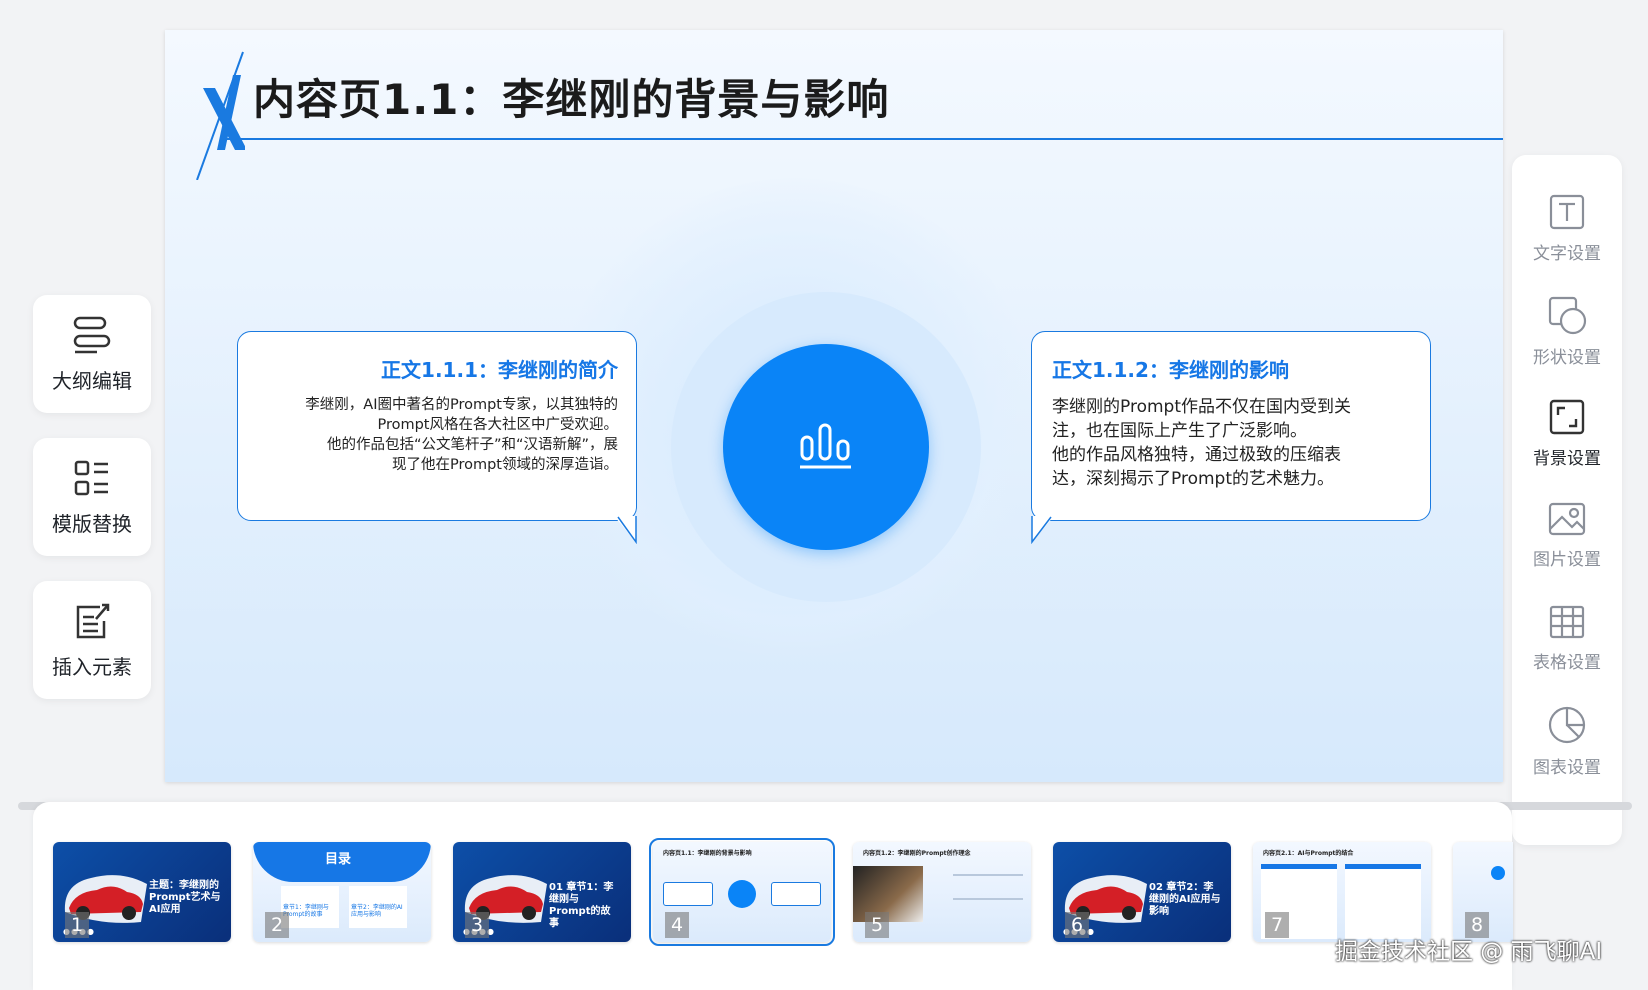 This screenshot has width=1648, height=990. I want to click on thumbnail-text: 内容页2.1：AI与Prompt的结合, so click(1308, 853).